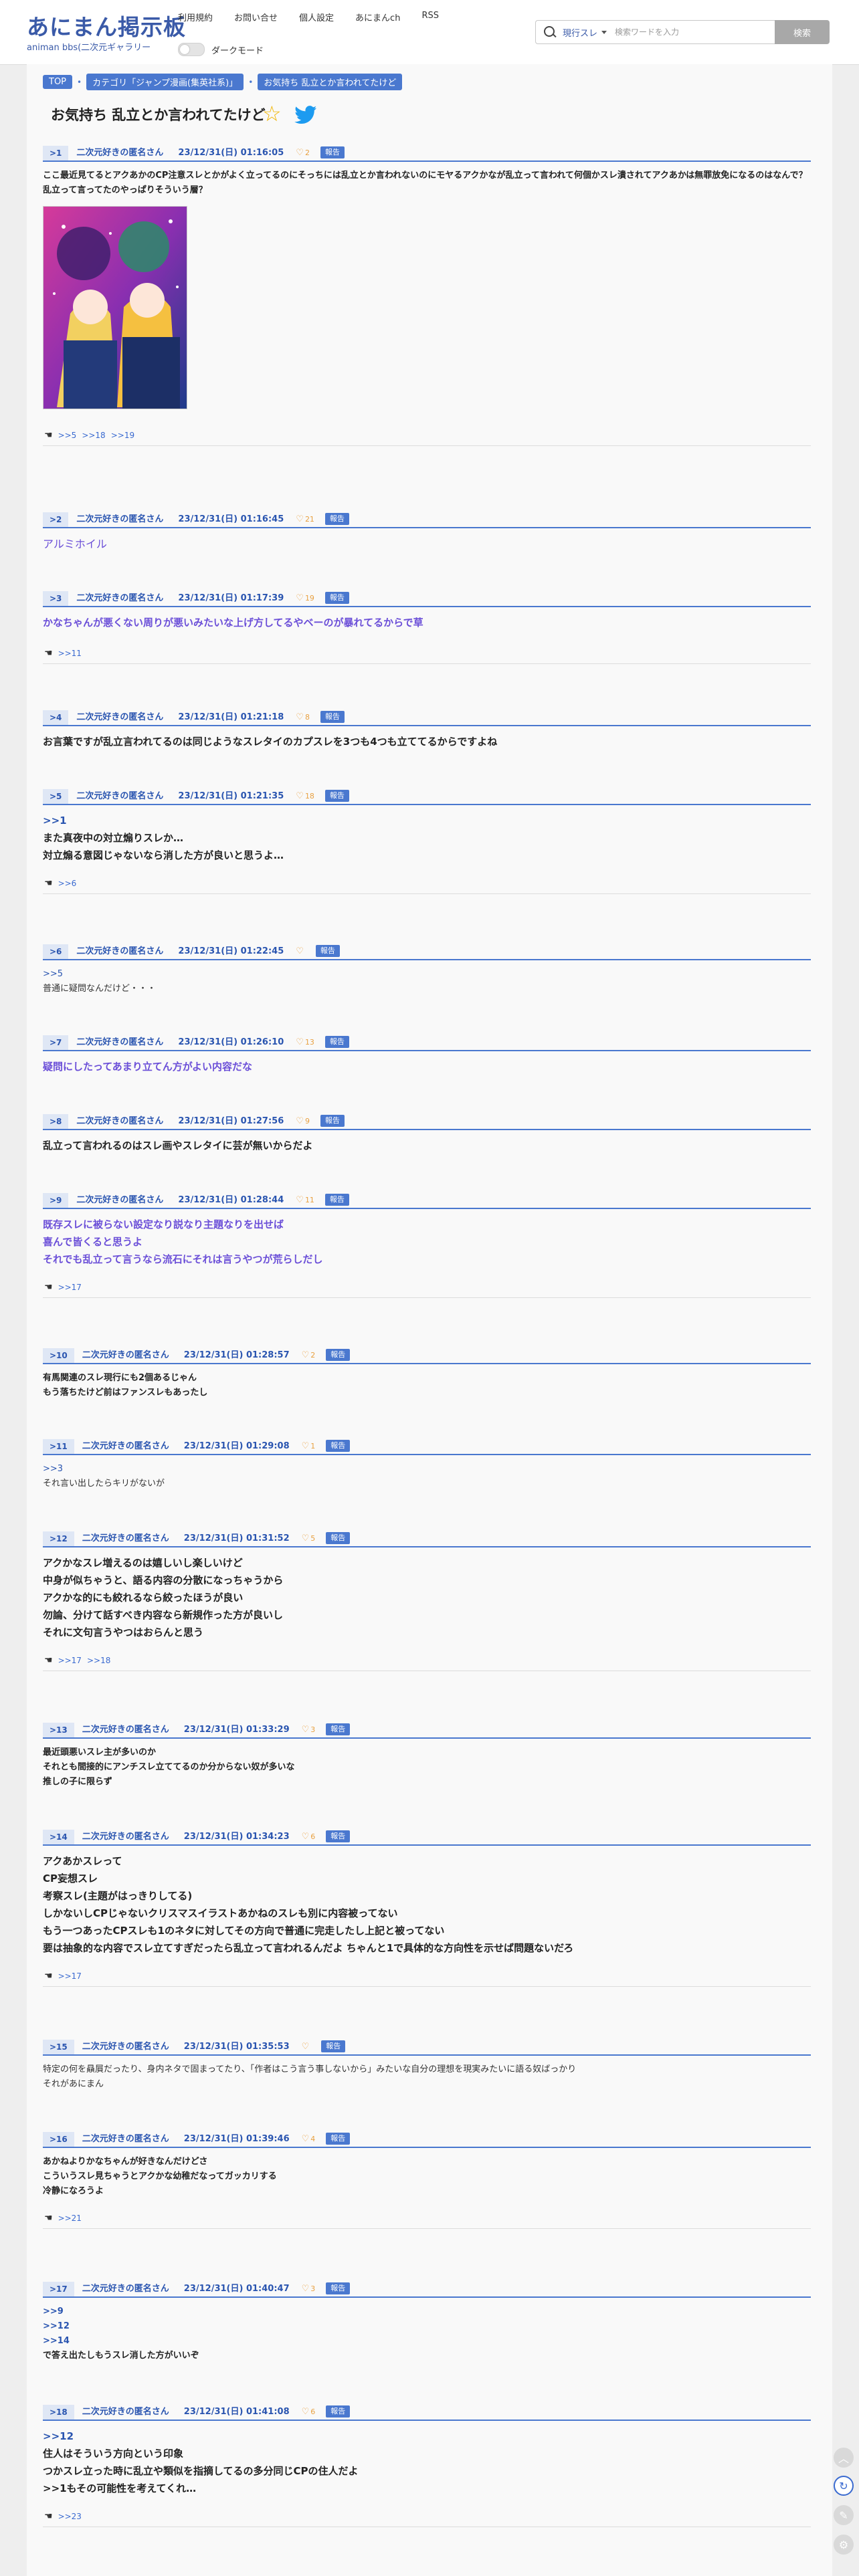 Image resolution: width=859 pixels, height=2576 pixels. Describe the element at coordinates (233, 623) in the screenshot. I see `post-text: かなちゃんが悪くない周りが悪いみたいな上げ方してるやベーのが暴れてるからで草` at that location.